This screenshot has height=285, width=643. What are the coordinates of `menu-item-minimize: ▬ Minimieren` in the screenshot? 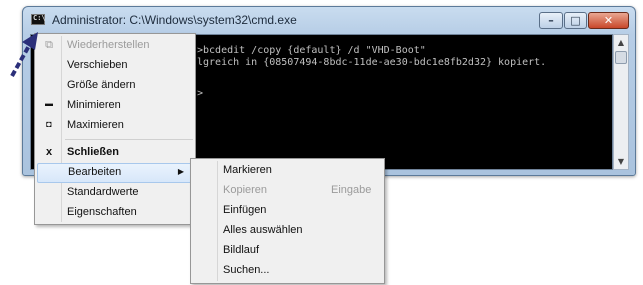 It's located at (115, 106).